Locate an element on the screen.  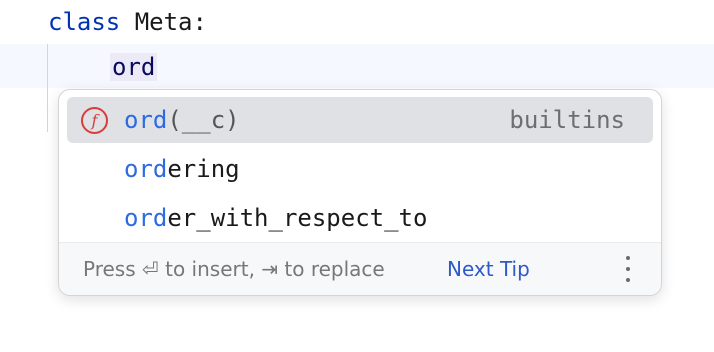
keyword-class: class is located at coordinates (84, 22).